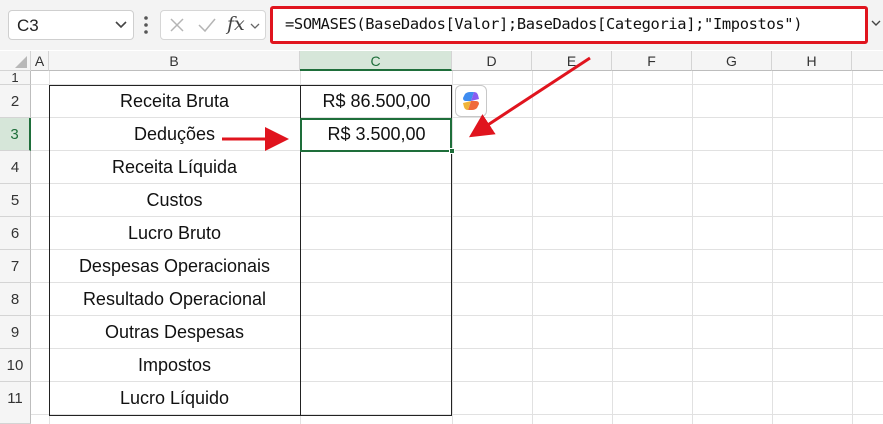 The image size is (883, 424). What do you see at coordinates (376, 101) in the screenshot?
I see `cell-c2: R$ 86.500,00` at bounding box center [376, 101].